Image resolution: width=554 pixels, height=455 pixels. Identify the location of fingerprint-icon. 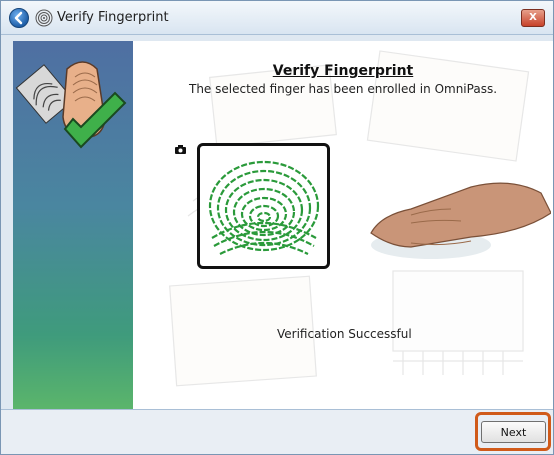
(44, 18).